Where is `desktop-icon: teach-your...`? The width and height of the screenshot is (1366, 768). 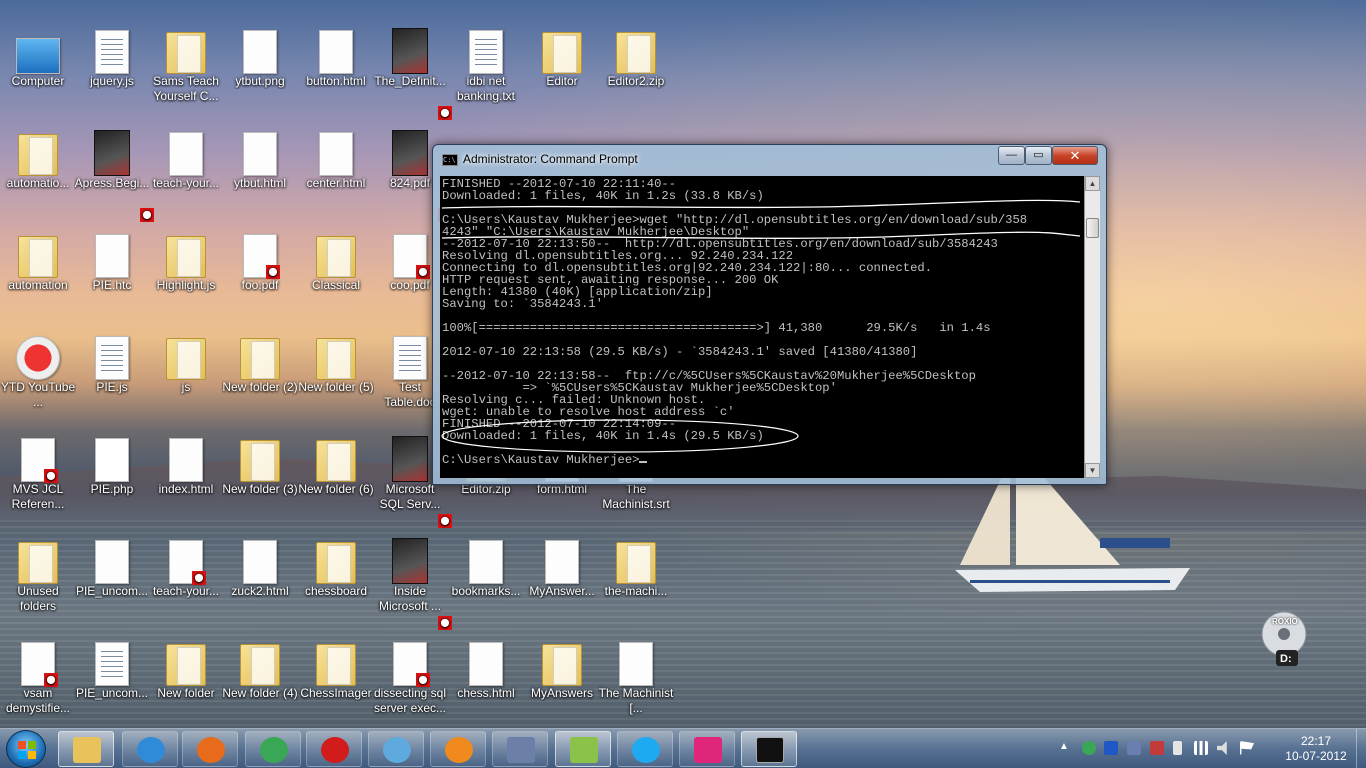 desktop-icon: teach-your... is located at coordinates (186, 170).